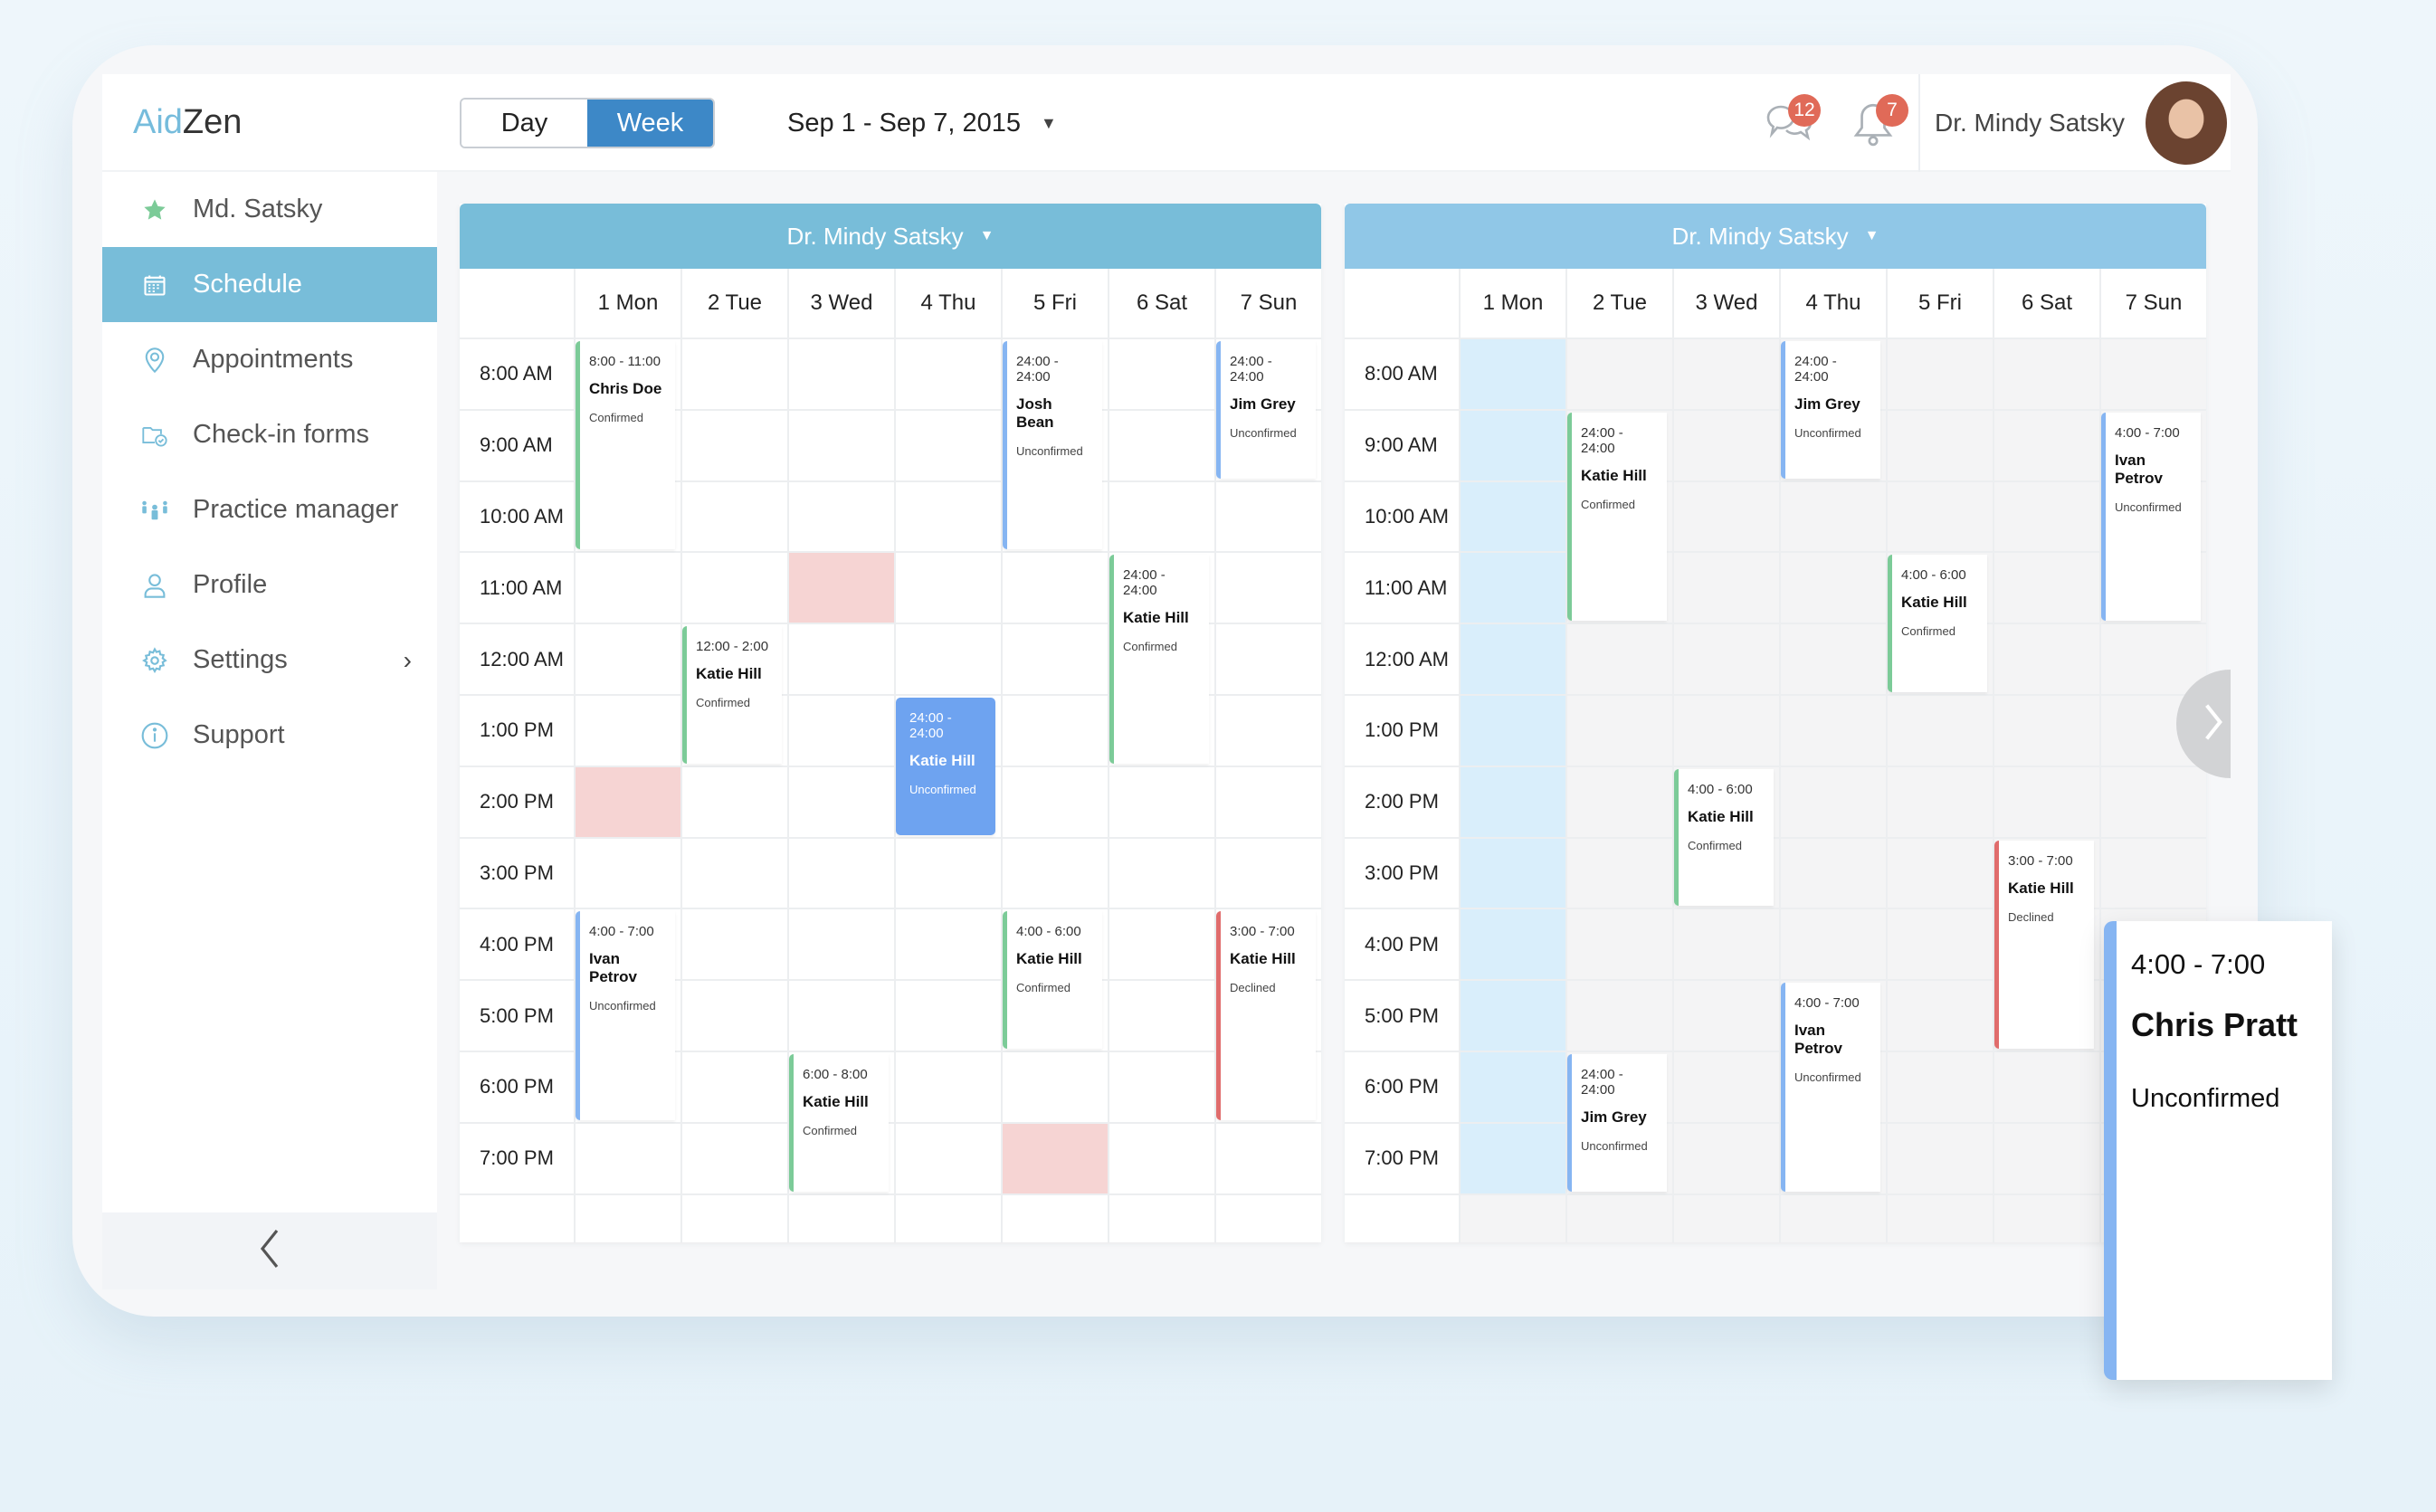 This screenshot has height=1512, width=2436. I want to click on appointment-event: 24:00 - 24:00 Katie Hill Unconfirmed, so click(945, 767).